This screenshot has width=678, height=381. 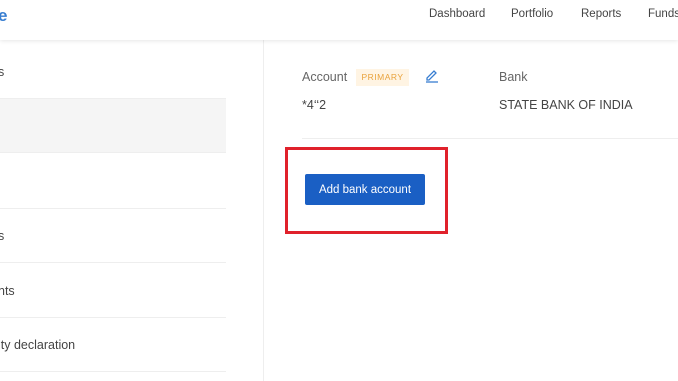 What do you see at coordinates (314, 105) in the screenshot?
I see `account-number: *4‘‘2` at bounding box center [314, 105].